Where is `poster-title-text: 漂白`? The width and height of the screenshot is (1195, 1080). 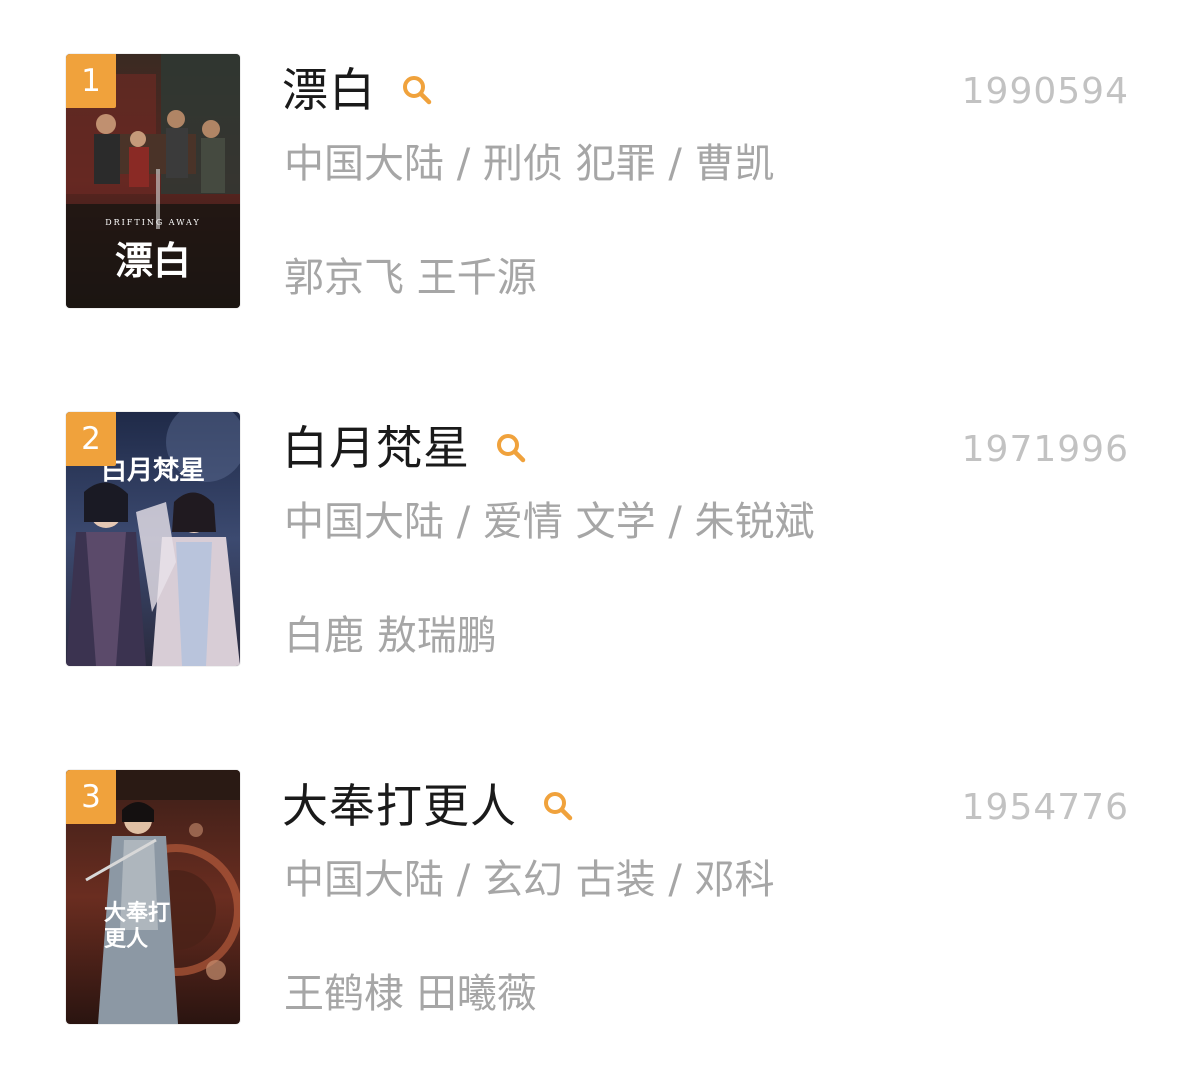 poster-title-text: 漂白 is located at coordinates (152, 260).